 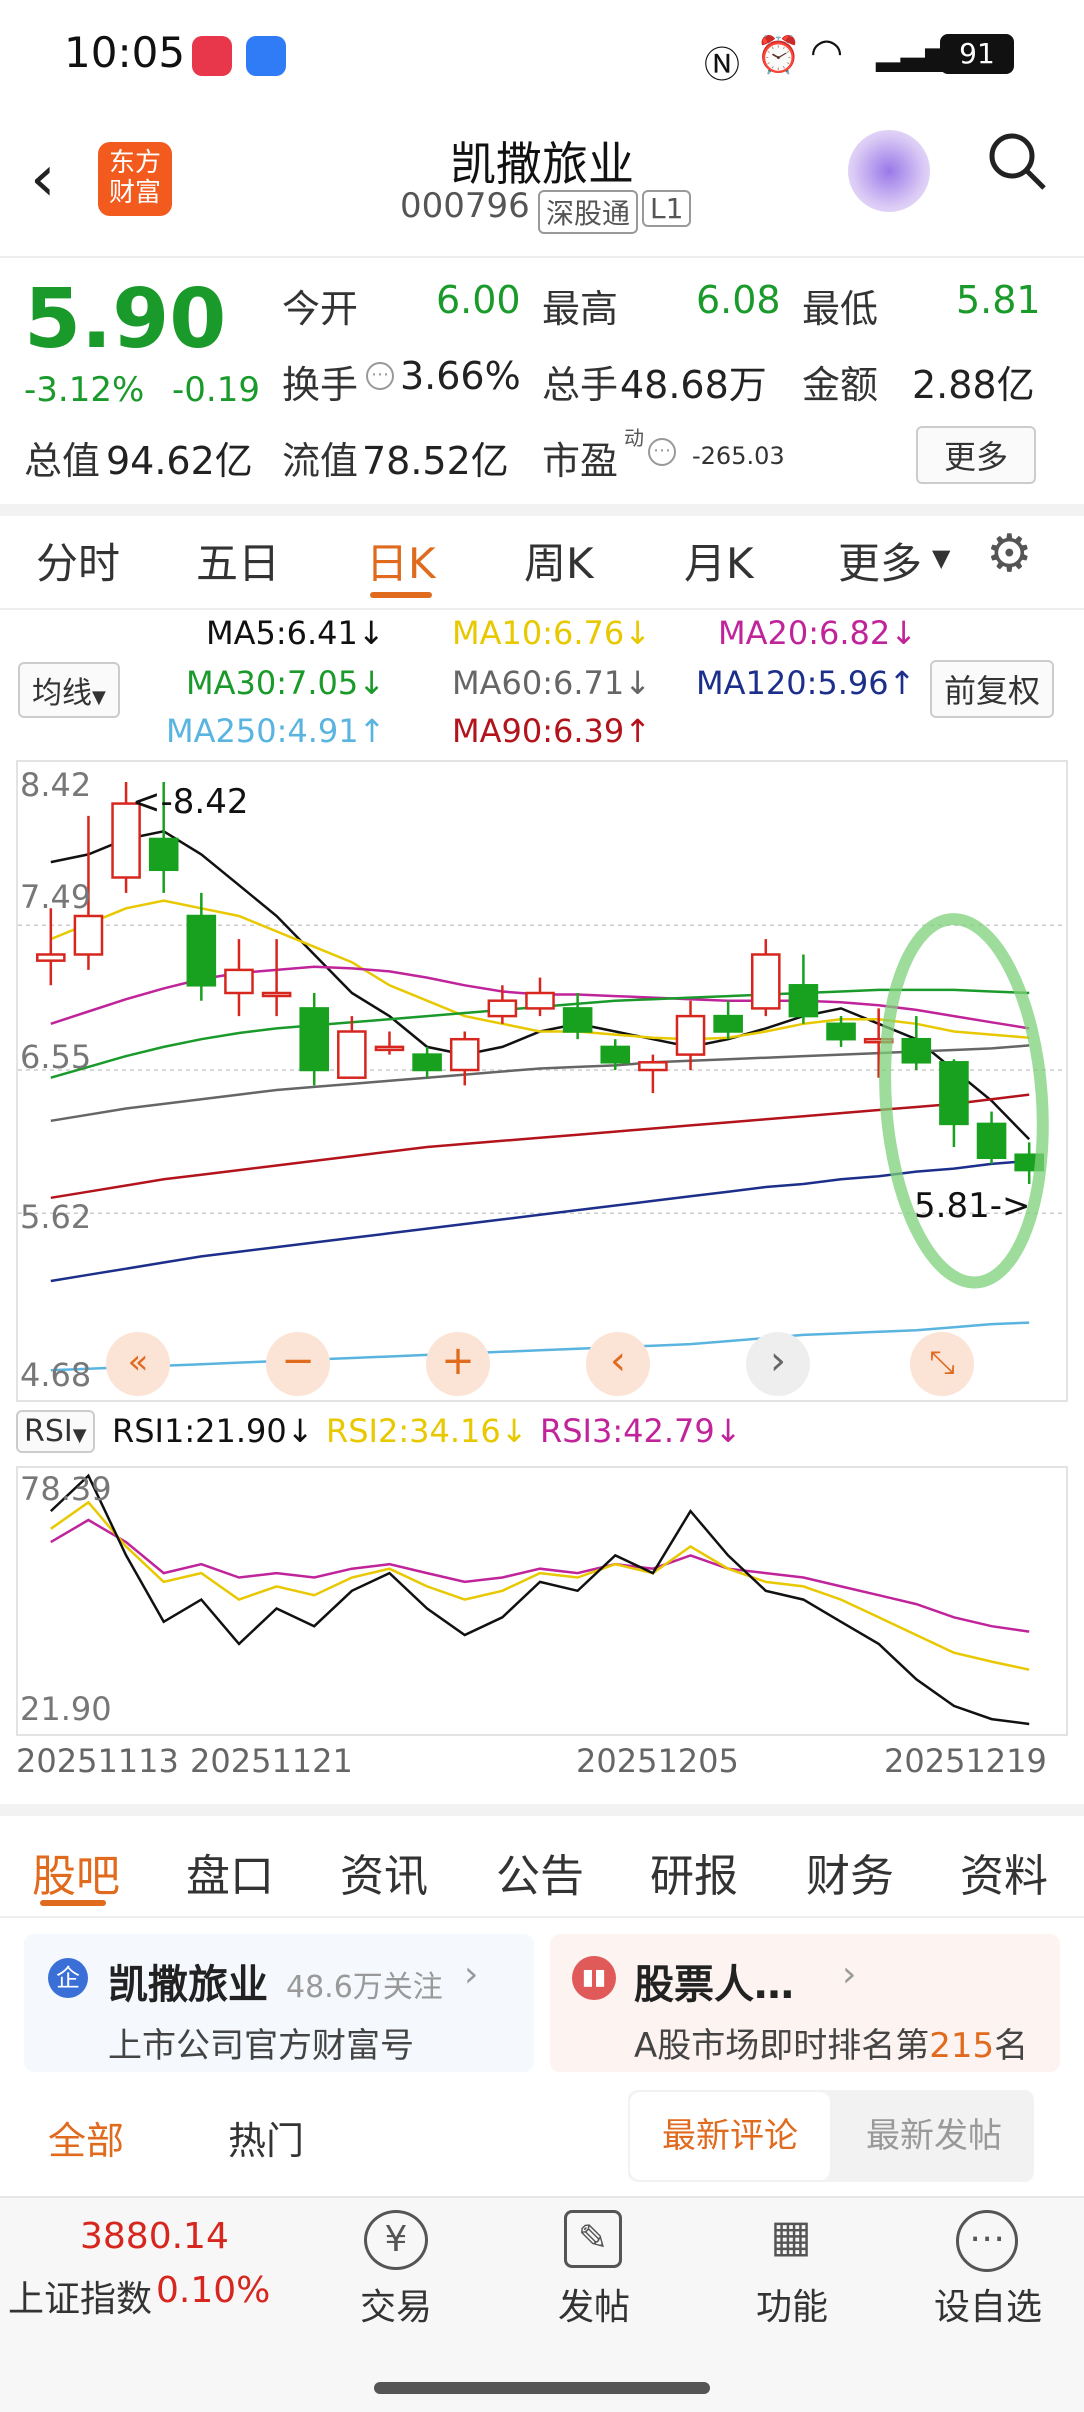 I want to click on volume-value: 48.68万, so click(x=693, y=385).